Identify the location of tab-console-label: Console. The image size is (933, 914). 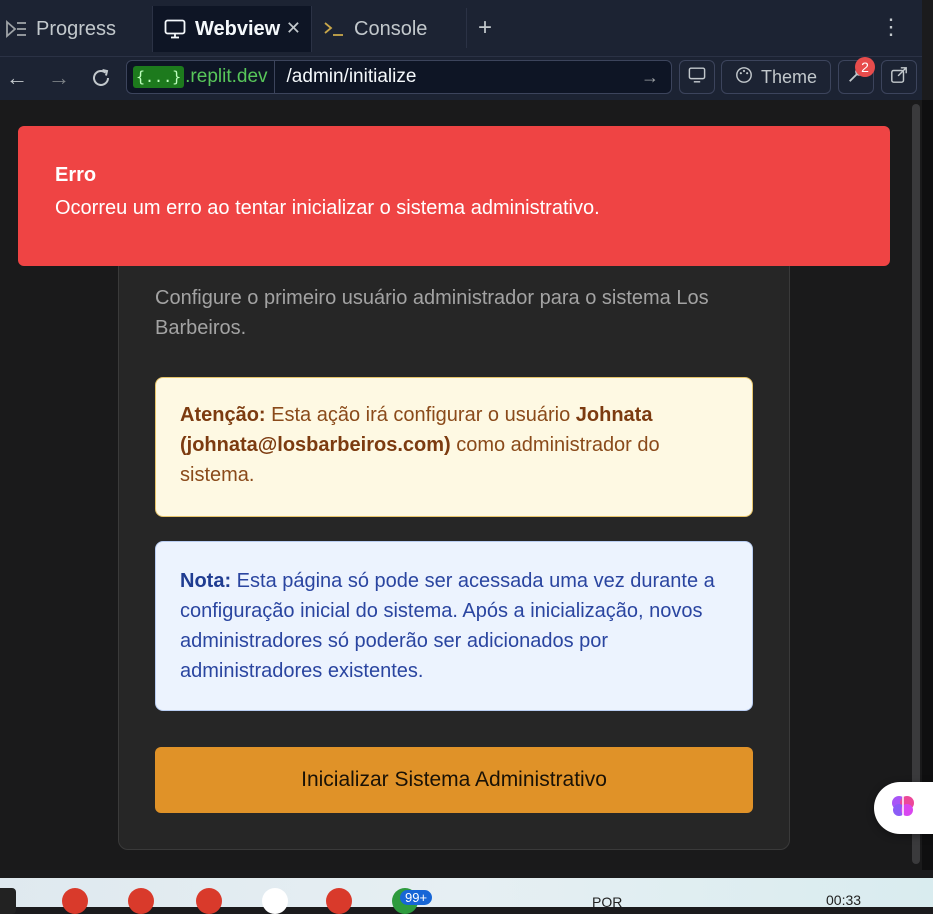
(391, 28).